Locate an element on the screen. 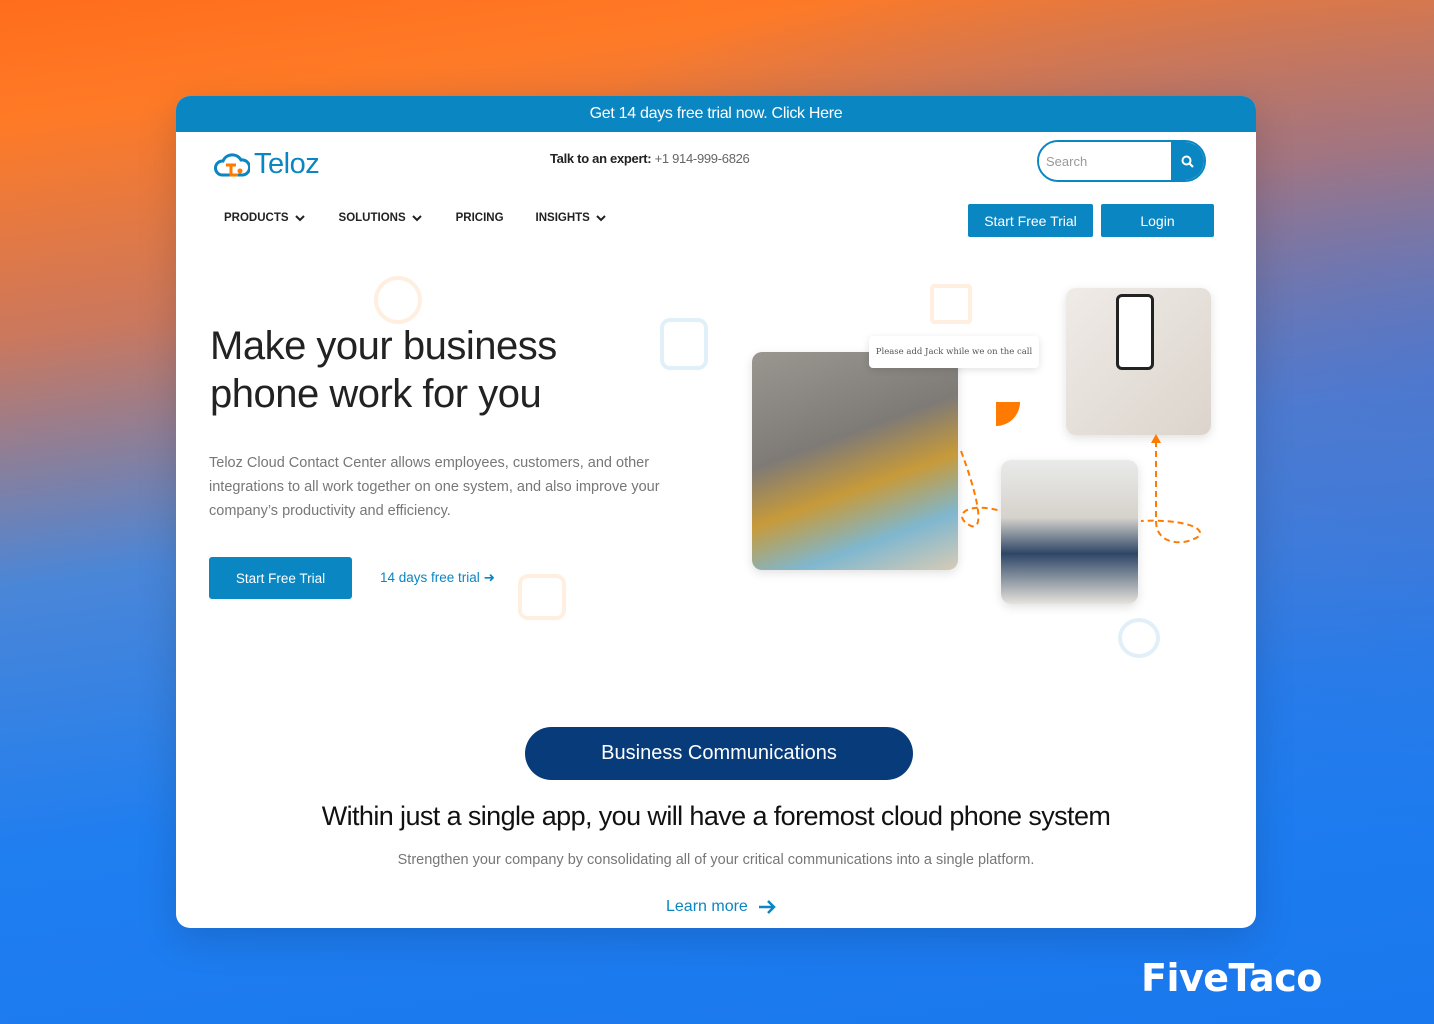  free-trial-link-text: 14 days free trial is located at coordinates (430, 577).